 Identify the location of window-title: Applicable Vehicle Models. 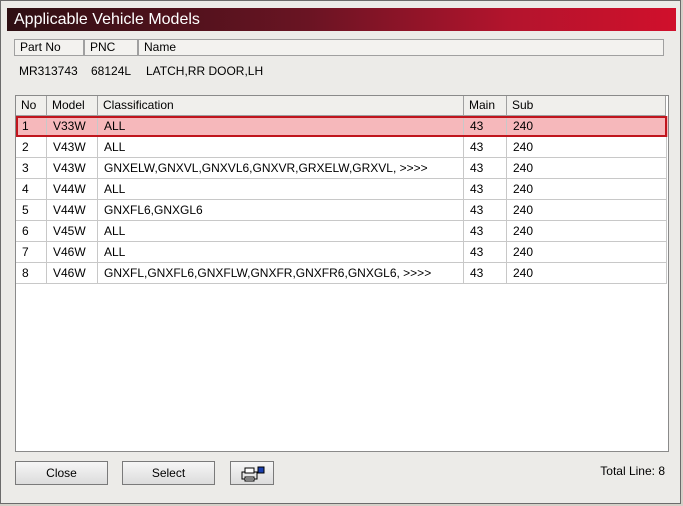
(341, 19).